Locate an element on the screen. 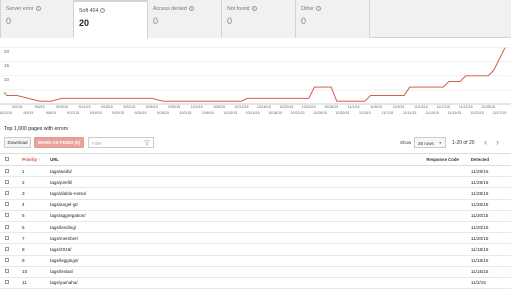  x-tick-label: 9/24/15 is located at coordinates (140, 113).